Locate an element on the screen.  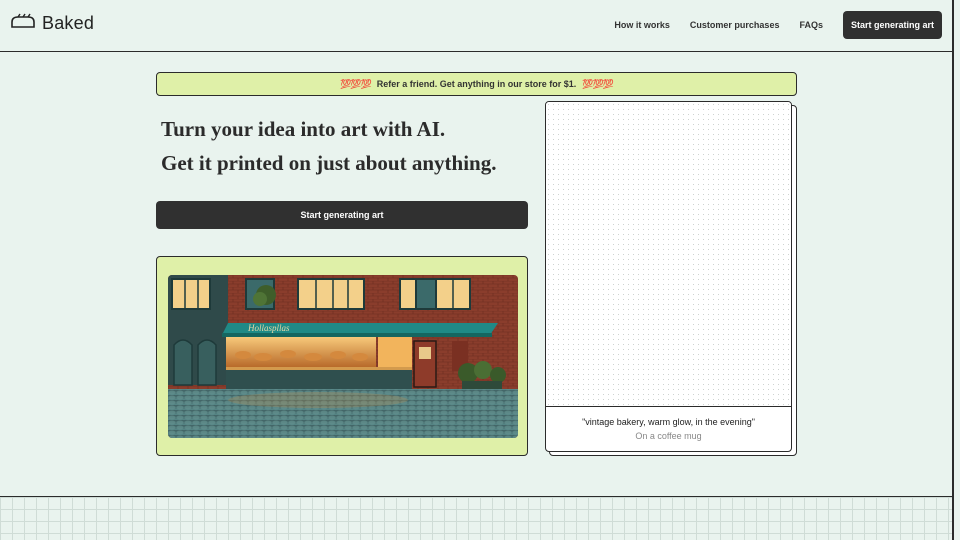
preview-product: On a coffee mug is located at coordinates (668, 436).